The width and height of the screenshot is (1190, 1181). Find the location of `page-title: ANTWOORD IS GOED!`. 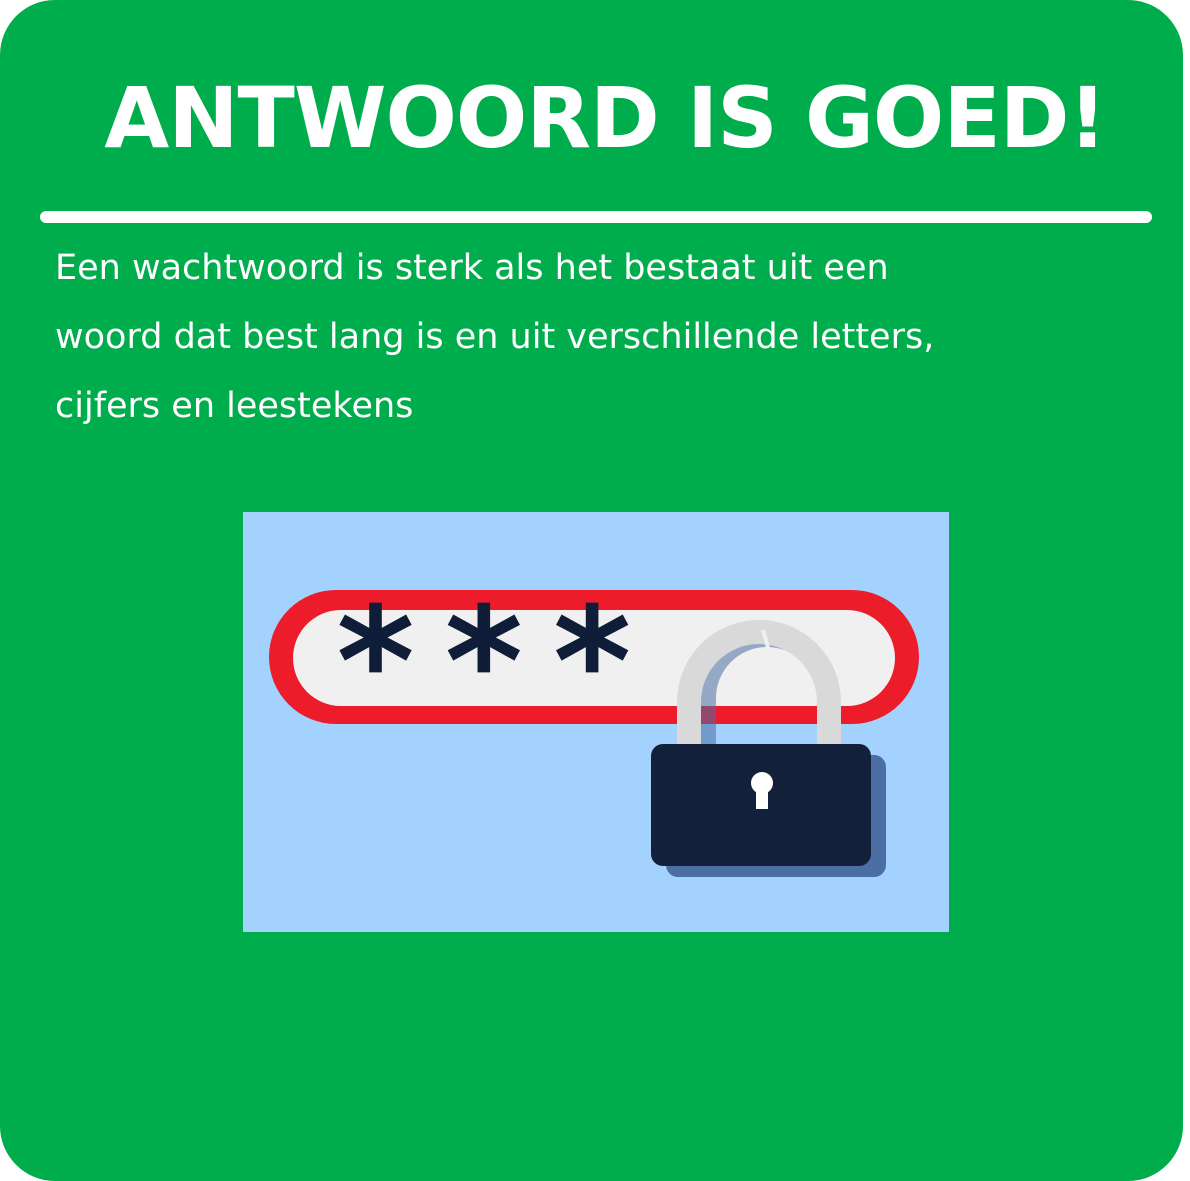

page-title: ANTWOORD IS GOED! is located at coordinates (605, 118).